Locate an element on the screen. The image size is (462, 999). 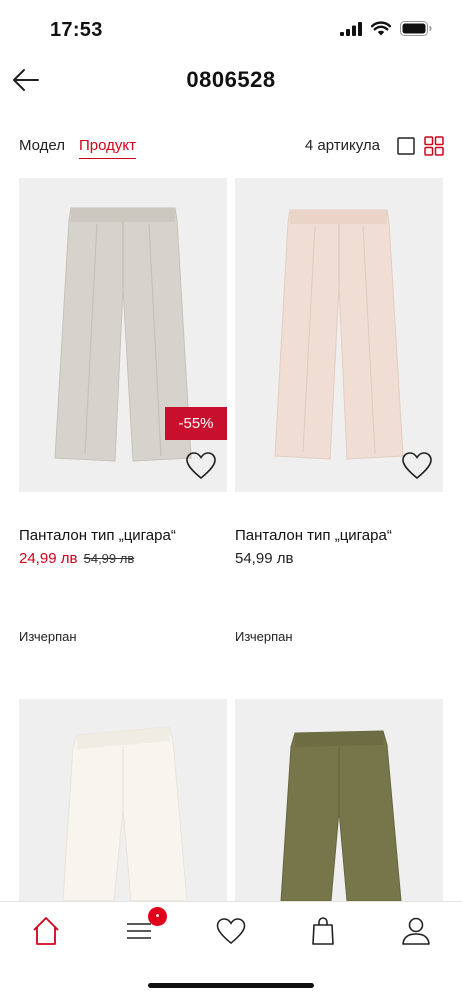
tab-product: Продукт is located at coordinates (107, 148).